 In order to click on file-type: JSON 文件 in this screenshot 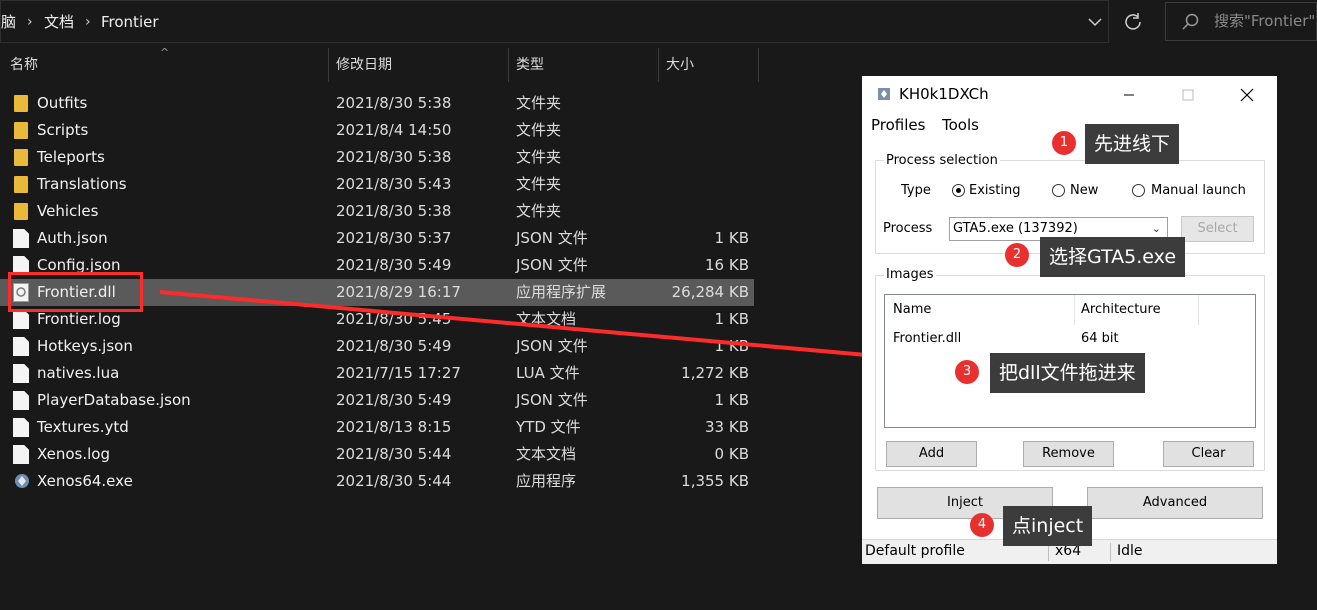, I will do `click(552, 238)`.